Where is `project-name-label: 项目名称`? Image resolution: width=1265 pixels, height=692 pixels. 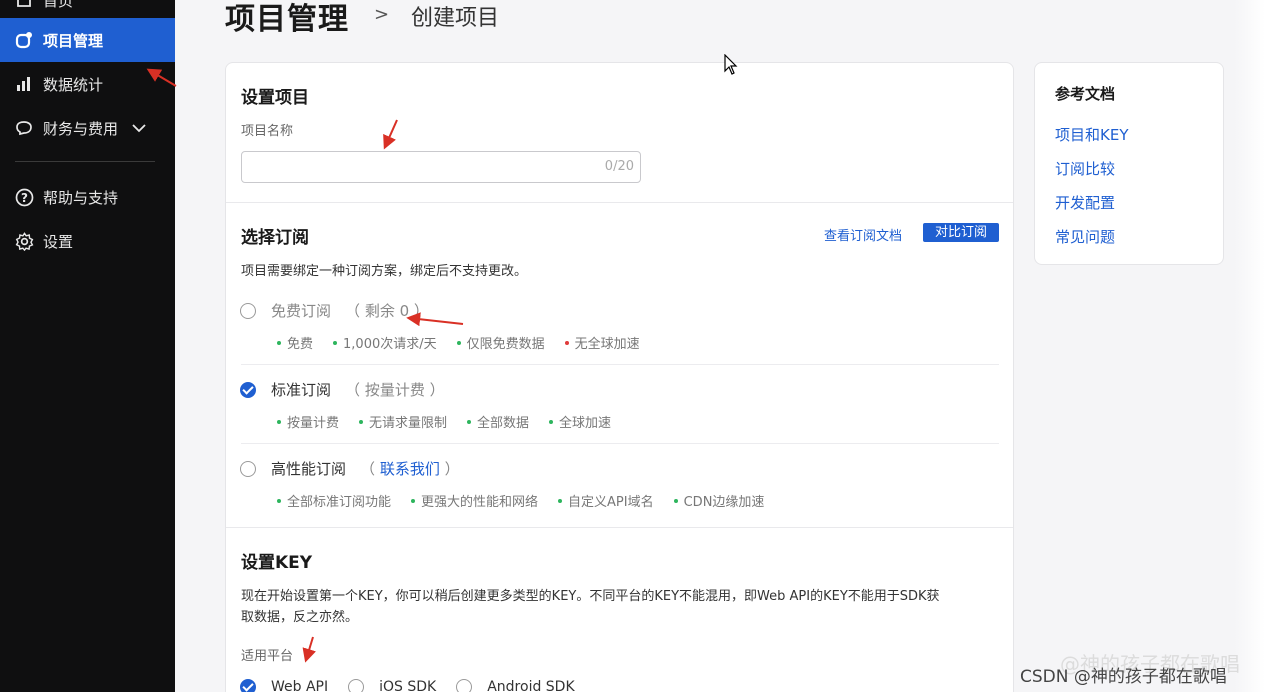
project-name-label: 项目名称 is located at coordinates (267, 131).